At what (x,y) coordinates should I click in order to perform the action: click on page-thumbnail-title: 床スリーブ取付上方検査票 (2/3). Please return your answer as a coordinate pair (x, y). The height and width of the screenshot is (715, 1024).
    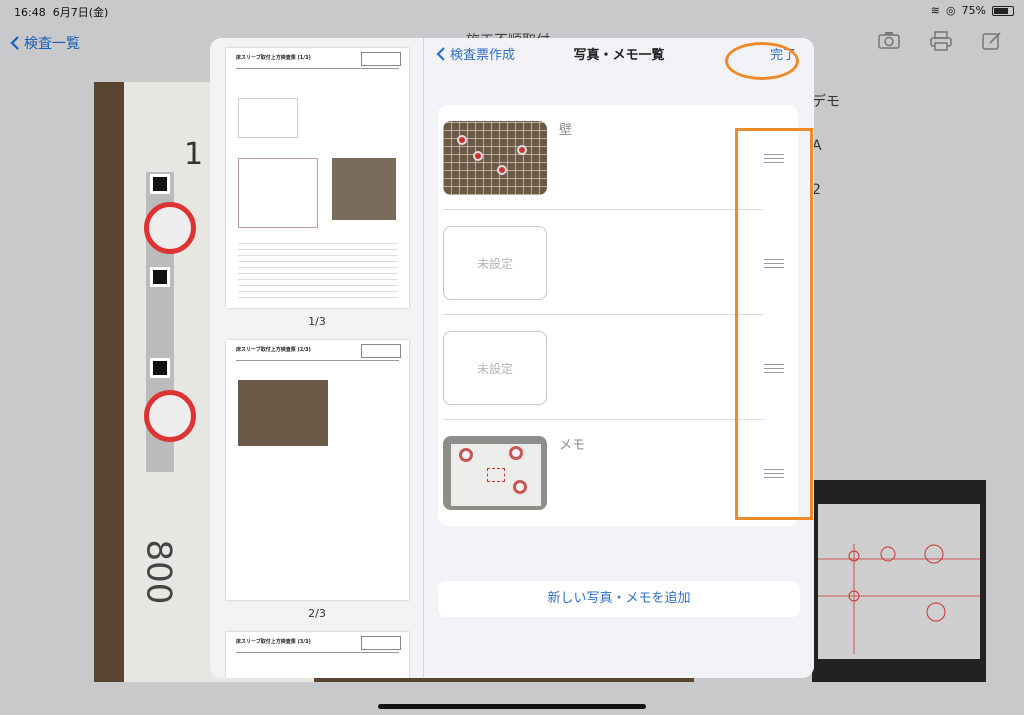
    Looking at the image, I should click on (273, 350).